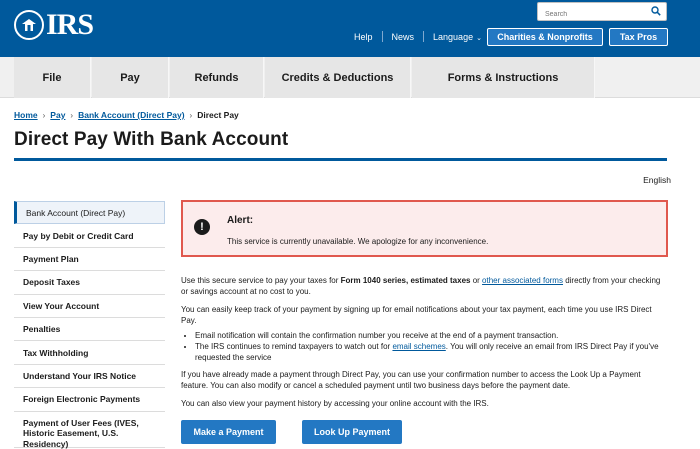 Image resolution: width=700 pixels, height=449 pixels. What do you see at coordinates (418, 346) in the screenshot?
I see `email-schemes-link: email schemes` at bounding box center [418, 346].